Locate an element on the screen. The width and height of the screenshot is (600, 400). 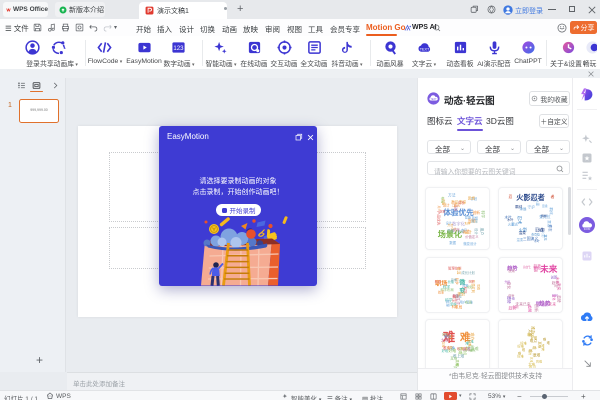
svg-text: 品牌 is located at coordinates (456, 229).